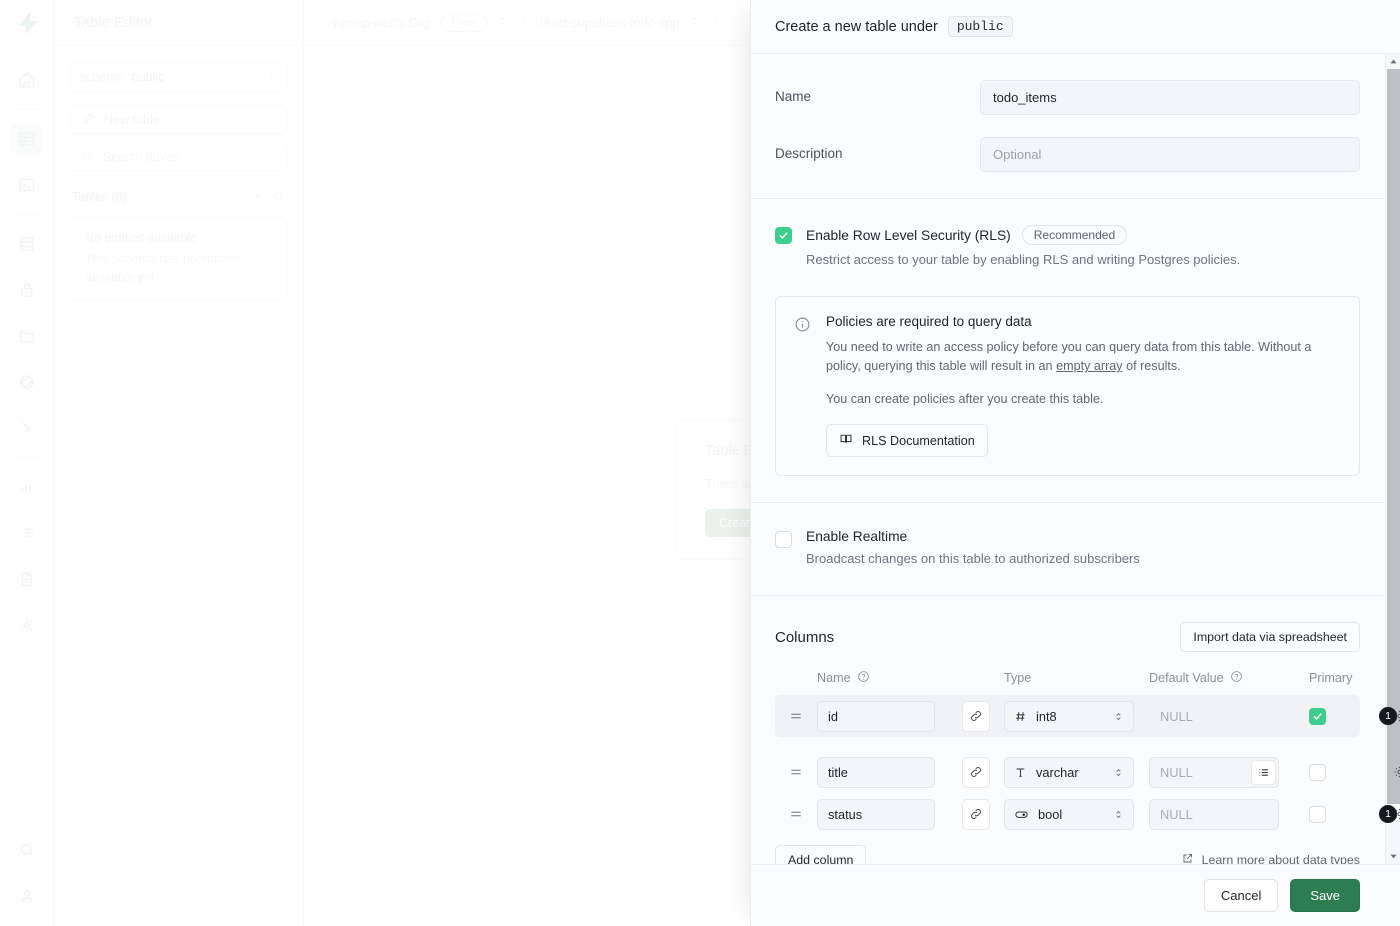 The height and width of the screenshot is (926, 1400). I want to click on scrollbar-track, so click(1393, 459).